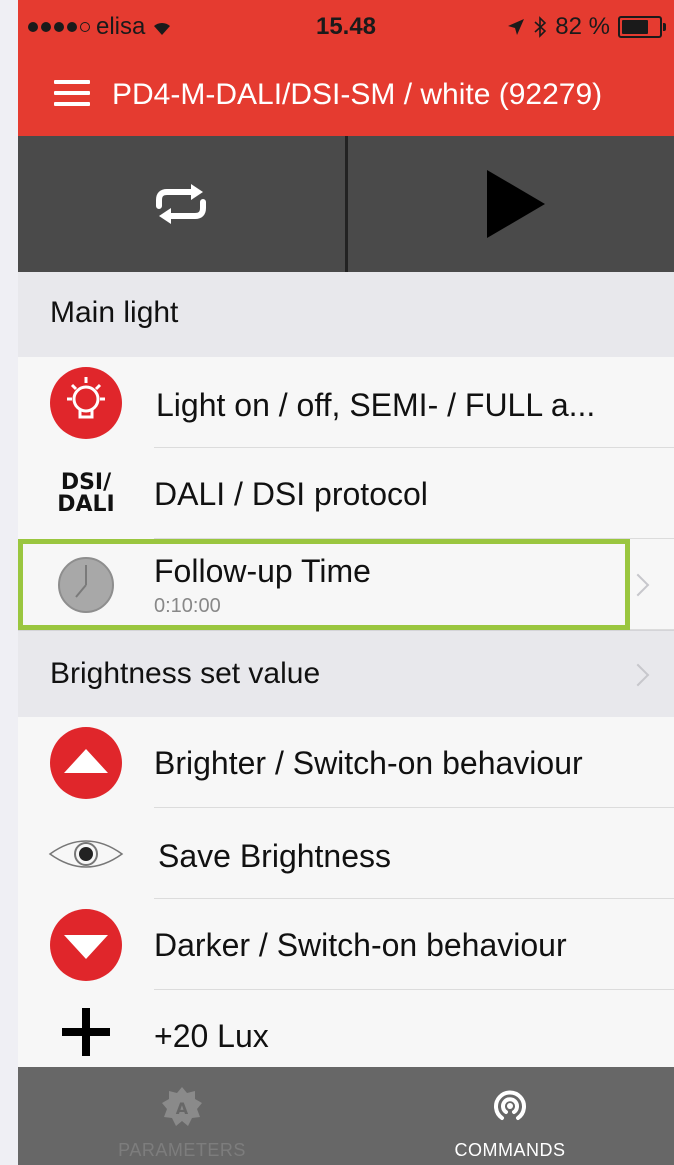  What do you see at coordinates (291, 494) in the screenshot?
I see `list-item-label: DALI / DSI protocol` at bounding box center [291, 494].